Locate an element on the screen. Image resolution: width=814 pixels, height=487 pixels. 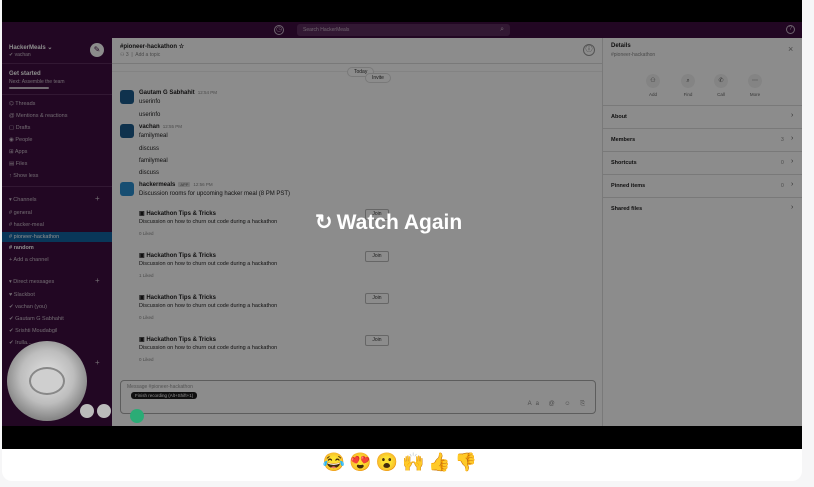
reaction-laugh: 😂 is located at coordinates (336, 462).